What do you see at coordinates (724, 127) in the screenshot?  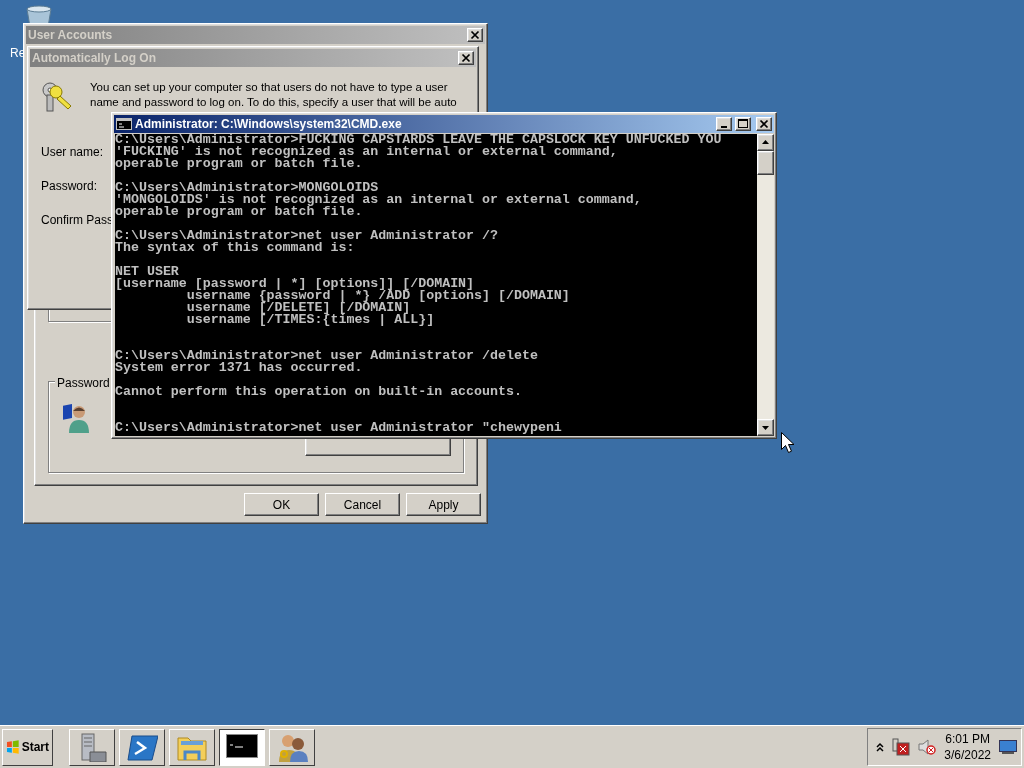 I see `minimize-icon` at bounding box center [724, 127].